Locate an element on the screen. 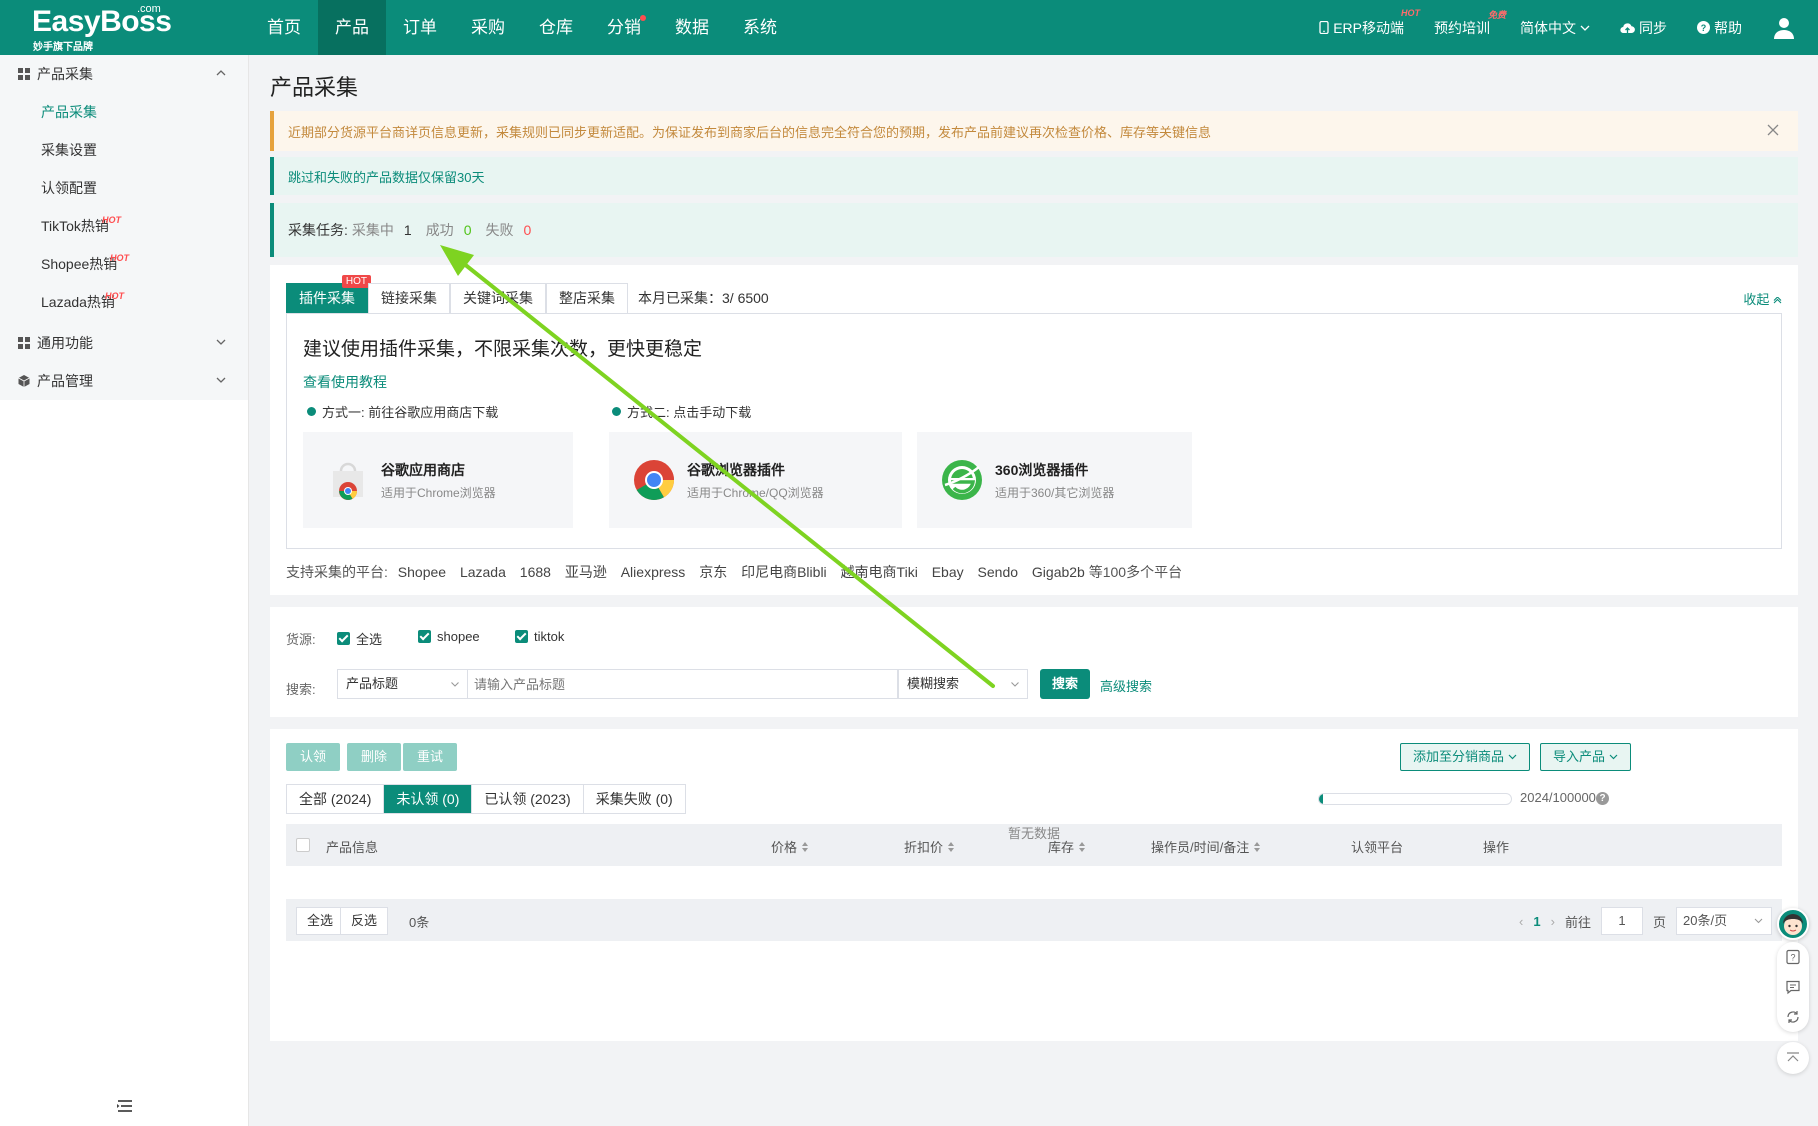  nav-purchase: 采购 is located at coordinates (488, 27).